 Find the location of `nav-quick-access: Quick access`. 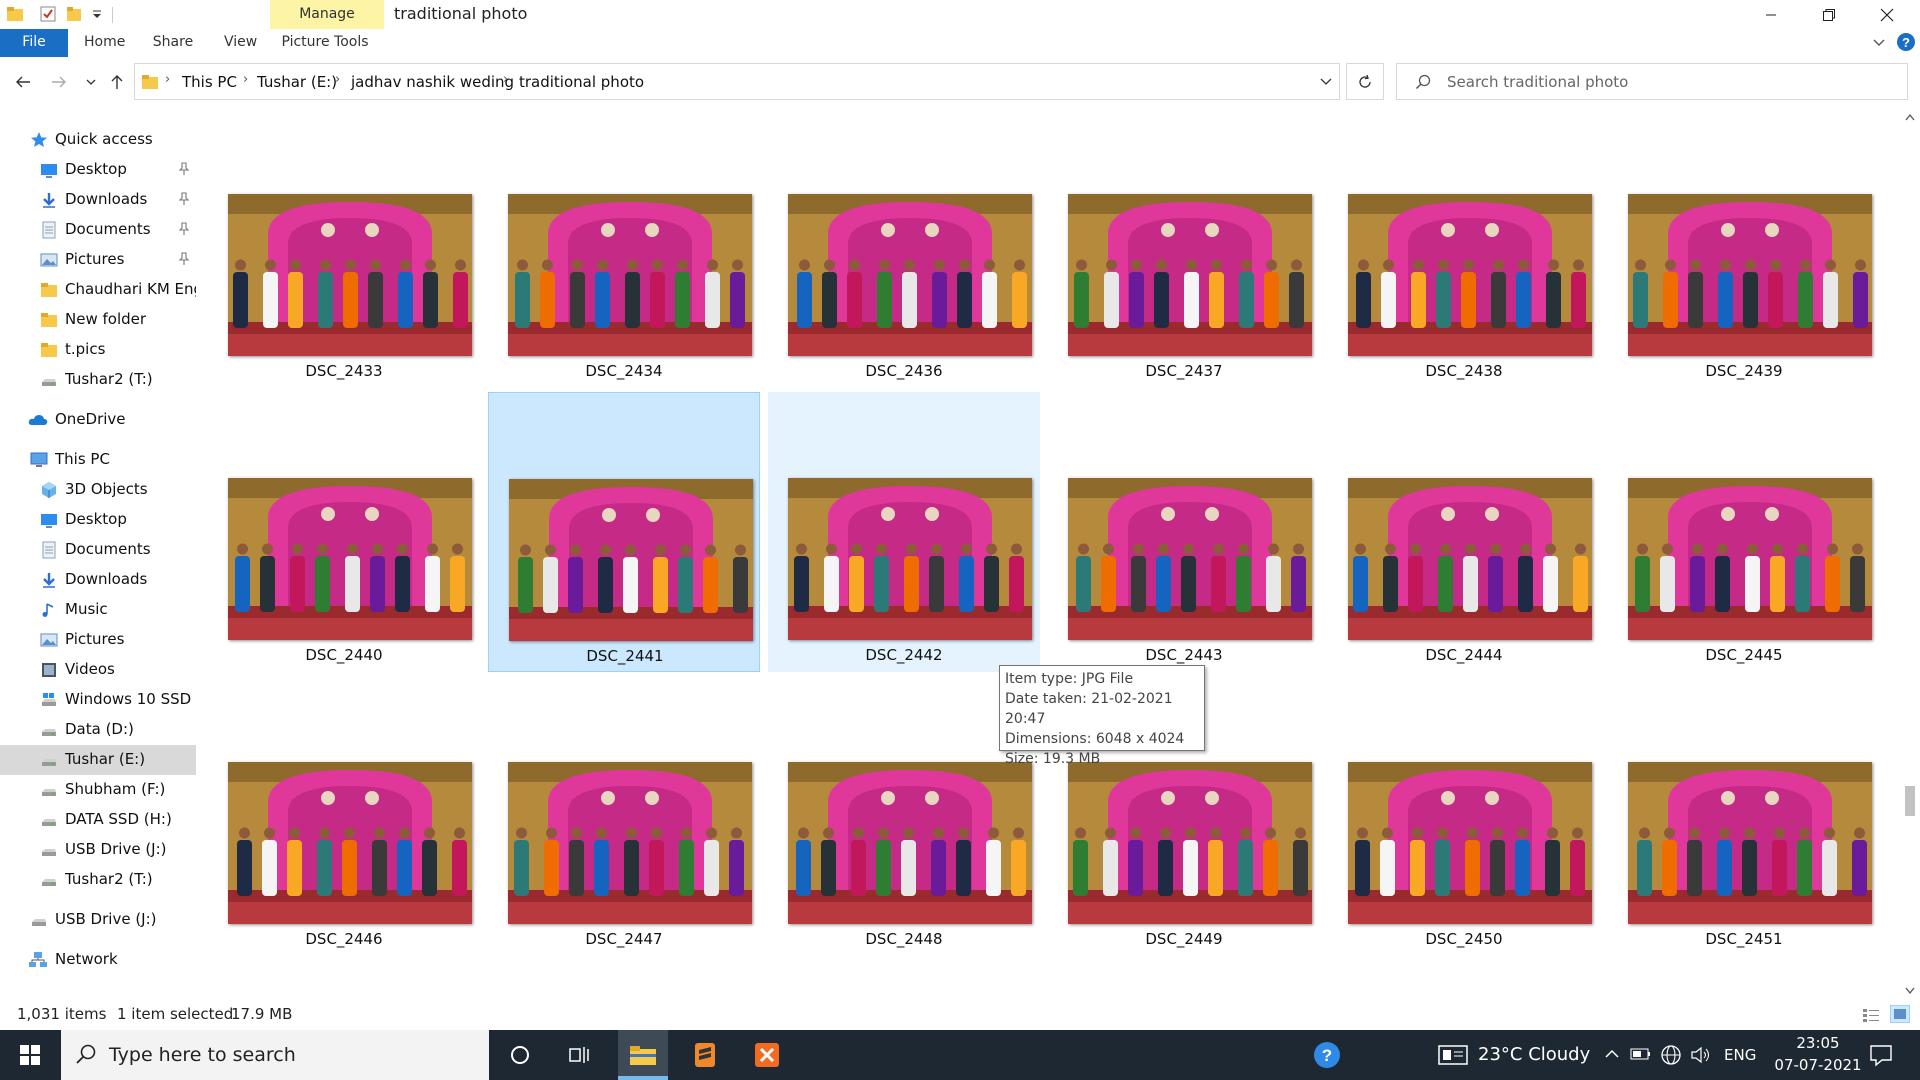

nav-quick-access: Quick access is located at coordinates (98, 140).